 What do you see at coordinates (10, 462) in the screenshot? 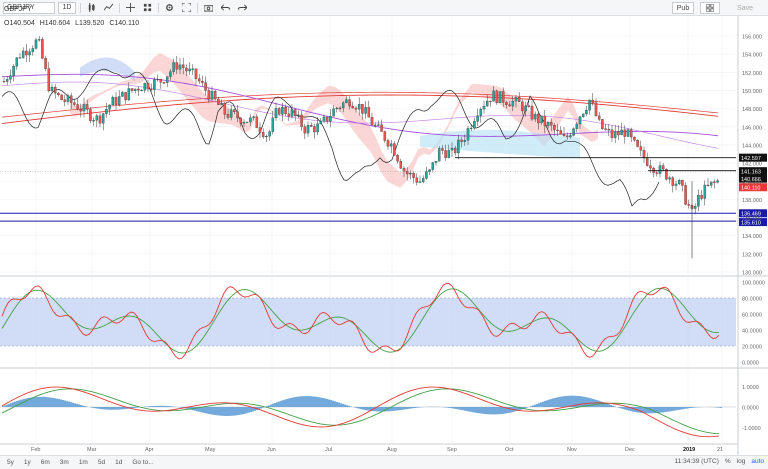
I see `range-5y: 5y` at bounding box center [10, 462].